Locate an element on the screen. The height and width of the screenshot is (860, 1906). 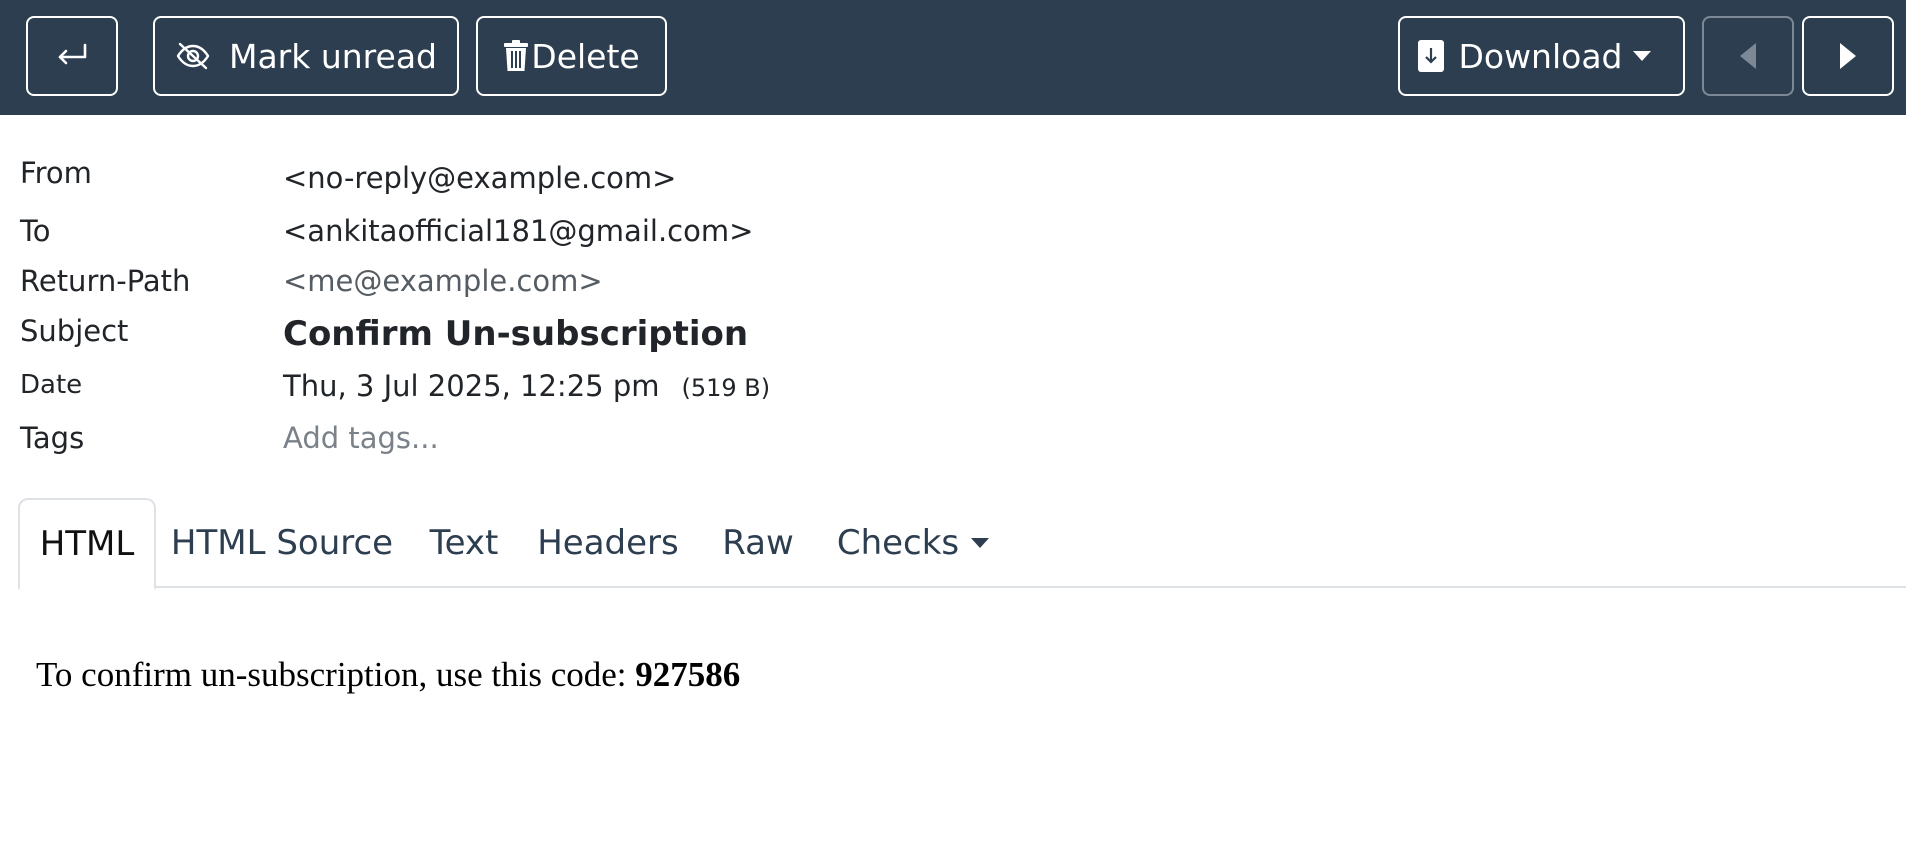
to-label: To is located at coordinates (35, 231).